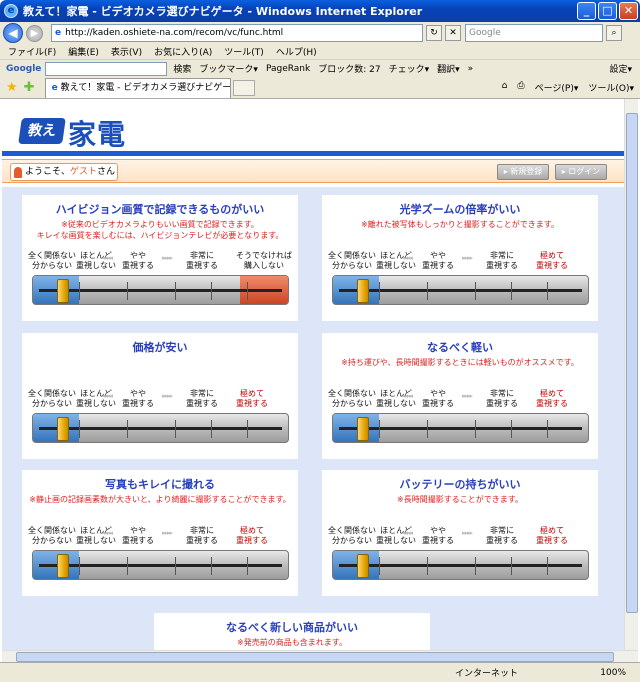  What do you see at coordinates (586, 11) in the screenshot?
I see `minimize-button: _` at bounding box center [586, 11].